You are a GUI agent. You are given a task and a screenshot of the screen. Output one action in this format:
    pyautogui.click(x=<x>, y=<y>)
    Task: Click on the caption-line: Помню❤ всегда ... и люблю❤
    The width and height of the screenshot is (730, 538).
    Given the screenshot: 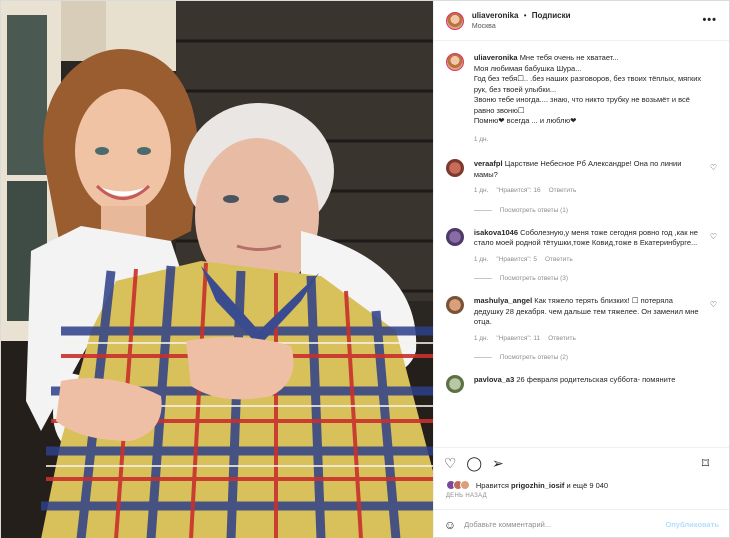 What is the action you would take?
    pyautogui.click(x=525, y=120)
    